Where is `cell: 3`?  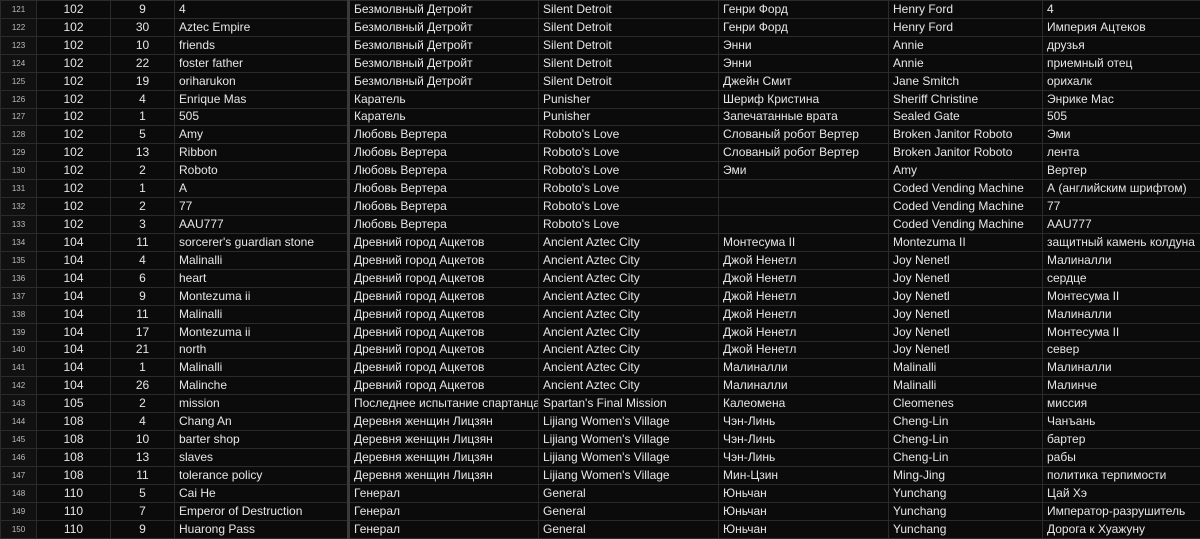
cell: 3 is located at coordinates (143, 225).